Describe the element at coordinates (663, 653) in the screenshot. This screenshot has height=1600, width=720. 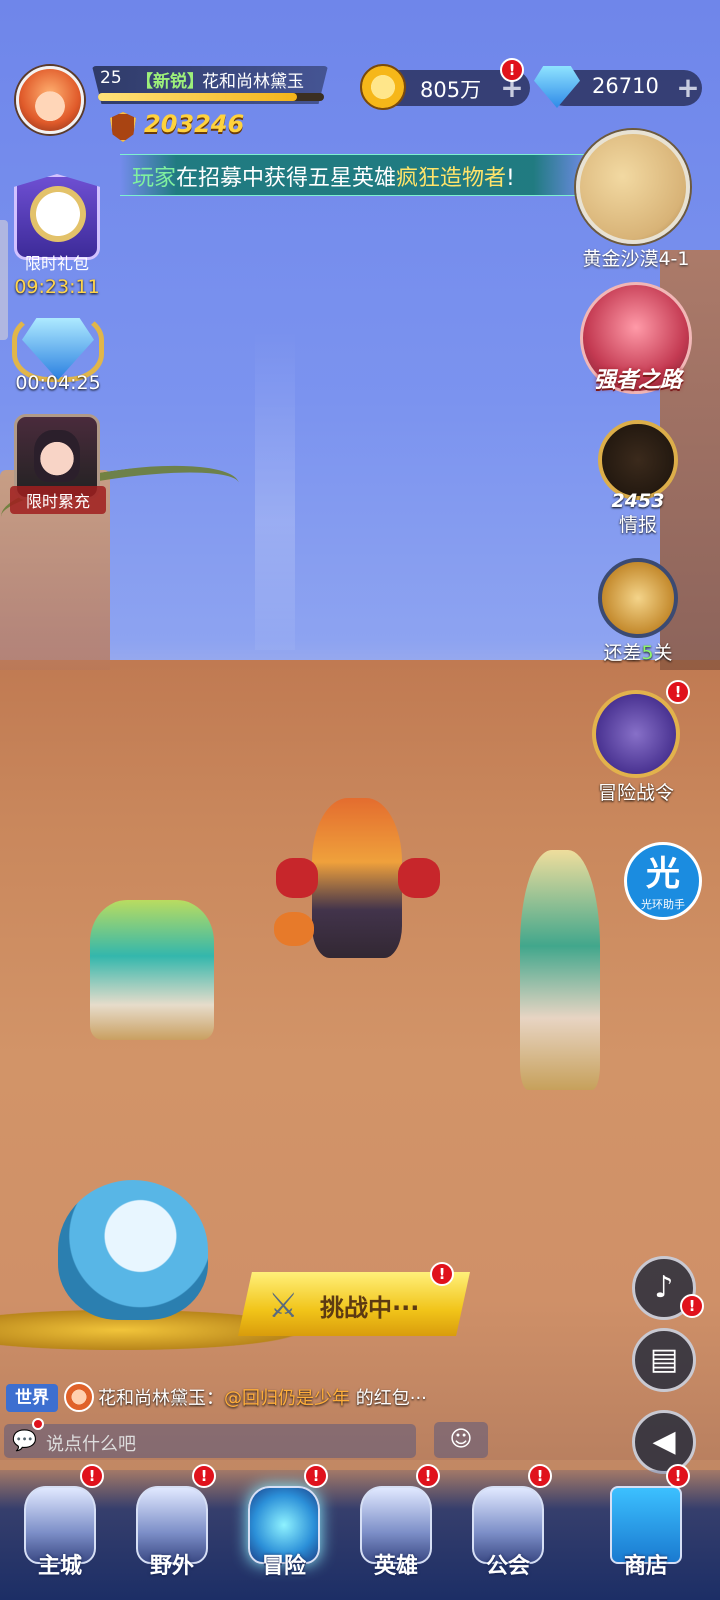
I see `stages-suffix: 关` at that location.